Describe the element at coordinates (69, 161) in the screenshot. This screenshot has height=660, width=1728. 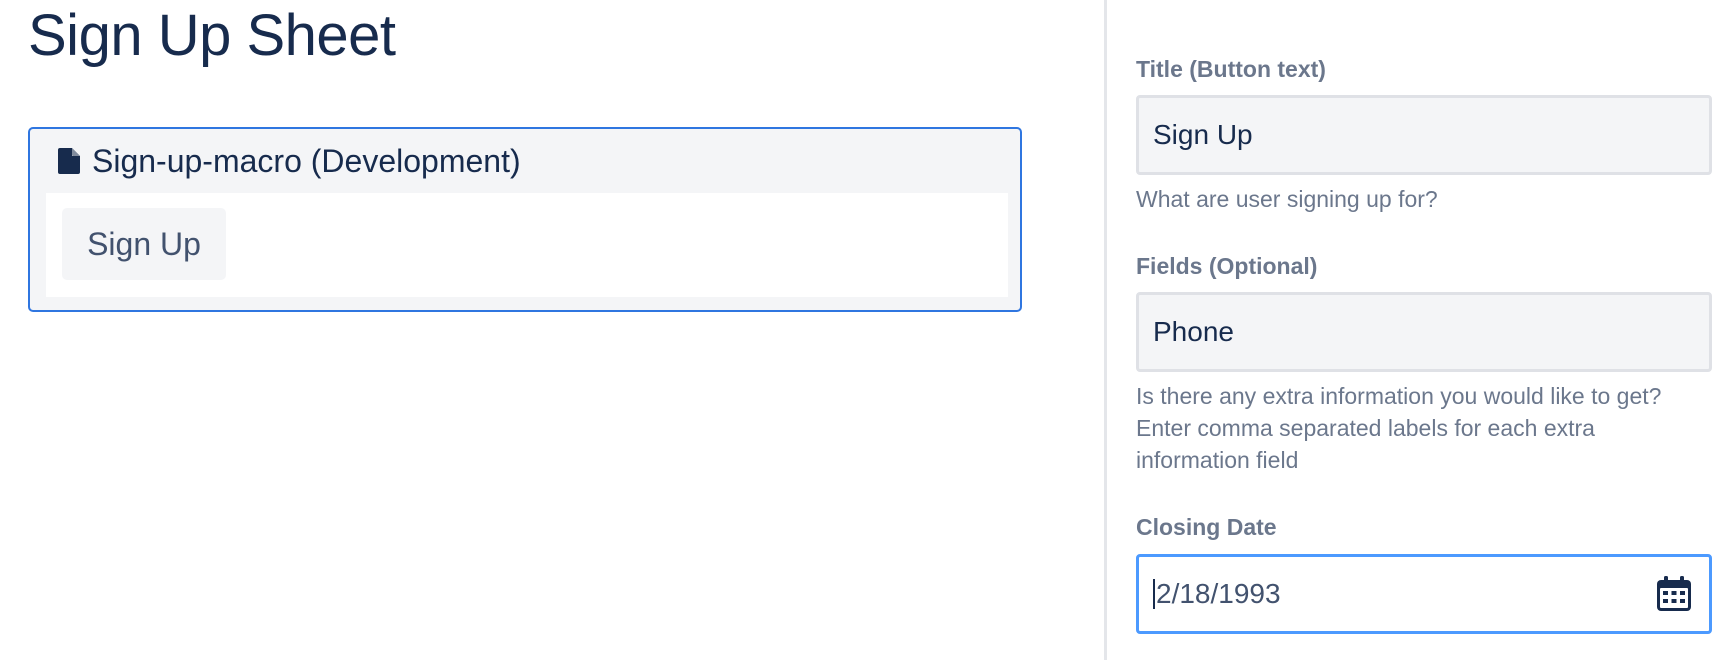
I see `document-icon` at that location.